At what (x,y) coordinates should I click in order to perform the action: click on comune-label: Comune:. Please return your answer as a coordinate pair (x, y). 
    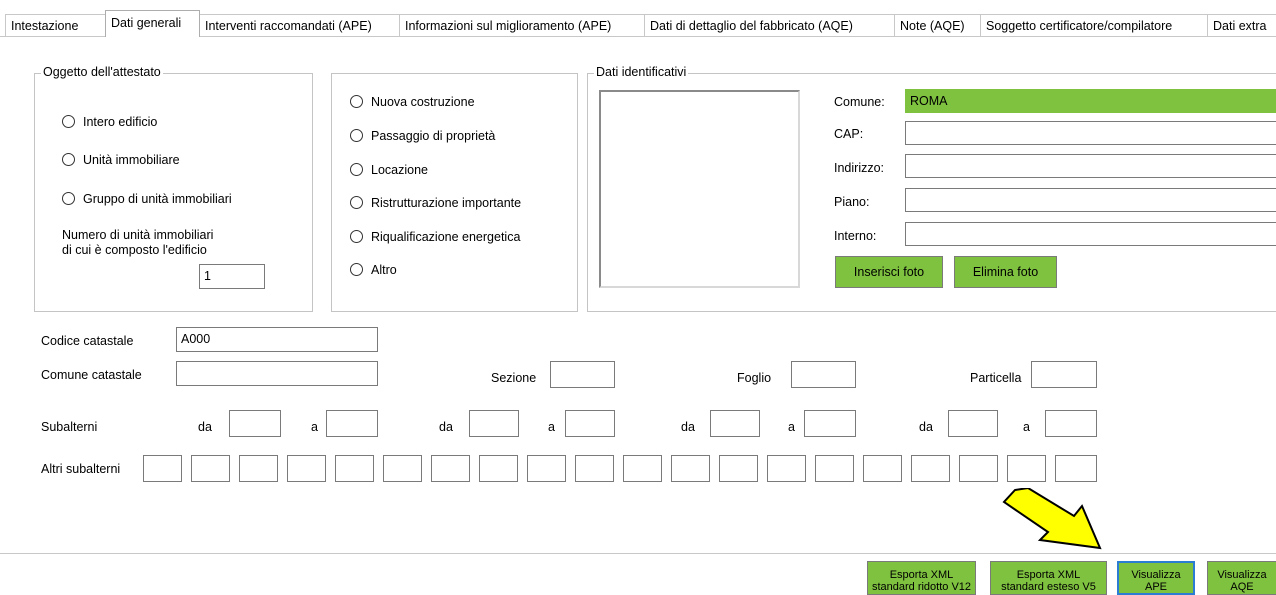
    Looking at the image, I should click on (859, 102).